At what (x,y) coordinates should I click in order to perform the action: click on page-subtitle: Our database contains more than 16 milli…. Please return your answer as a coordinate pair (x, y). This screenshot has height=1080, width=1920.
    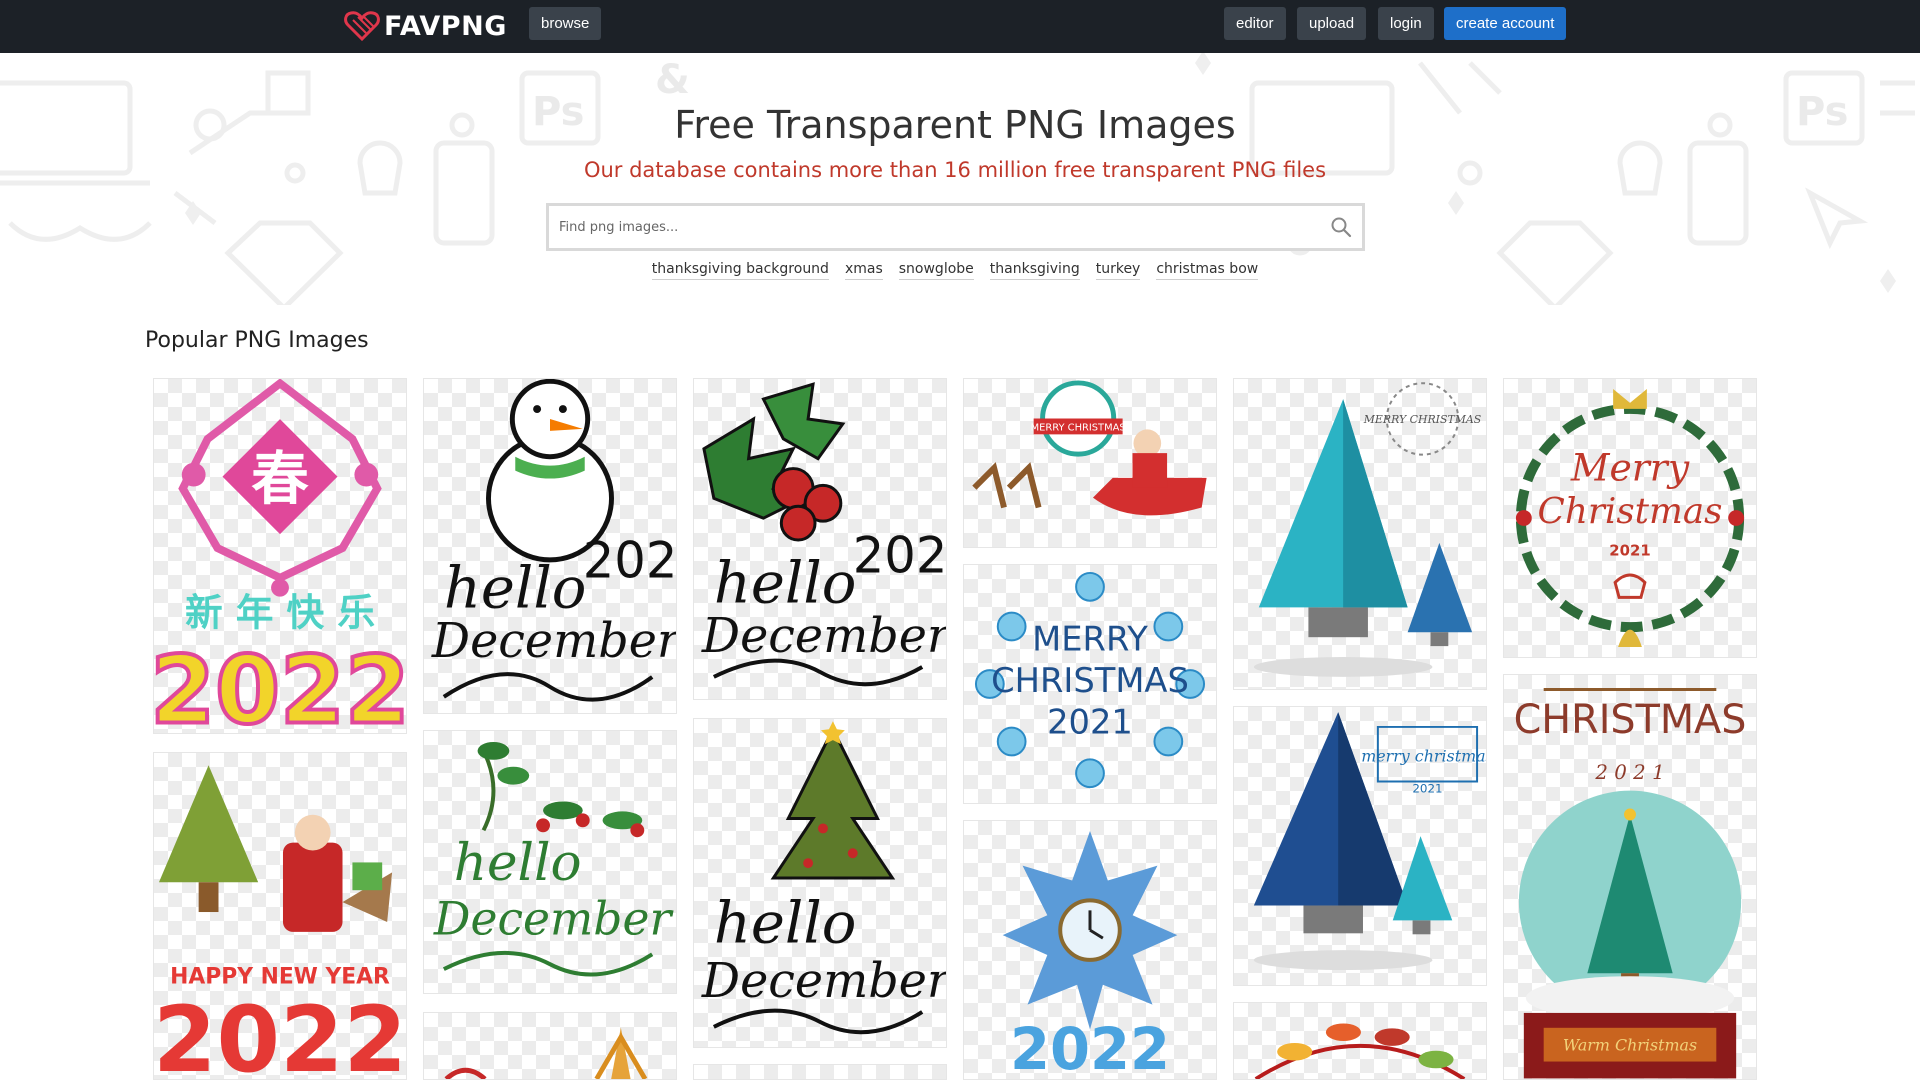
    Looking at the image, I should click on (955, 170).